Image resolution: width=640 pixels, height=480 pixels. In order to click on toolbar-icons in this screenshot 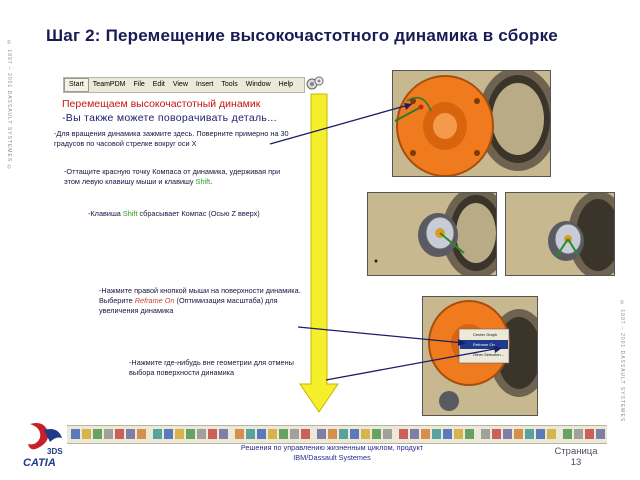, I will do `click(337, 434)`.